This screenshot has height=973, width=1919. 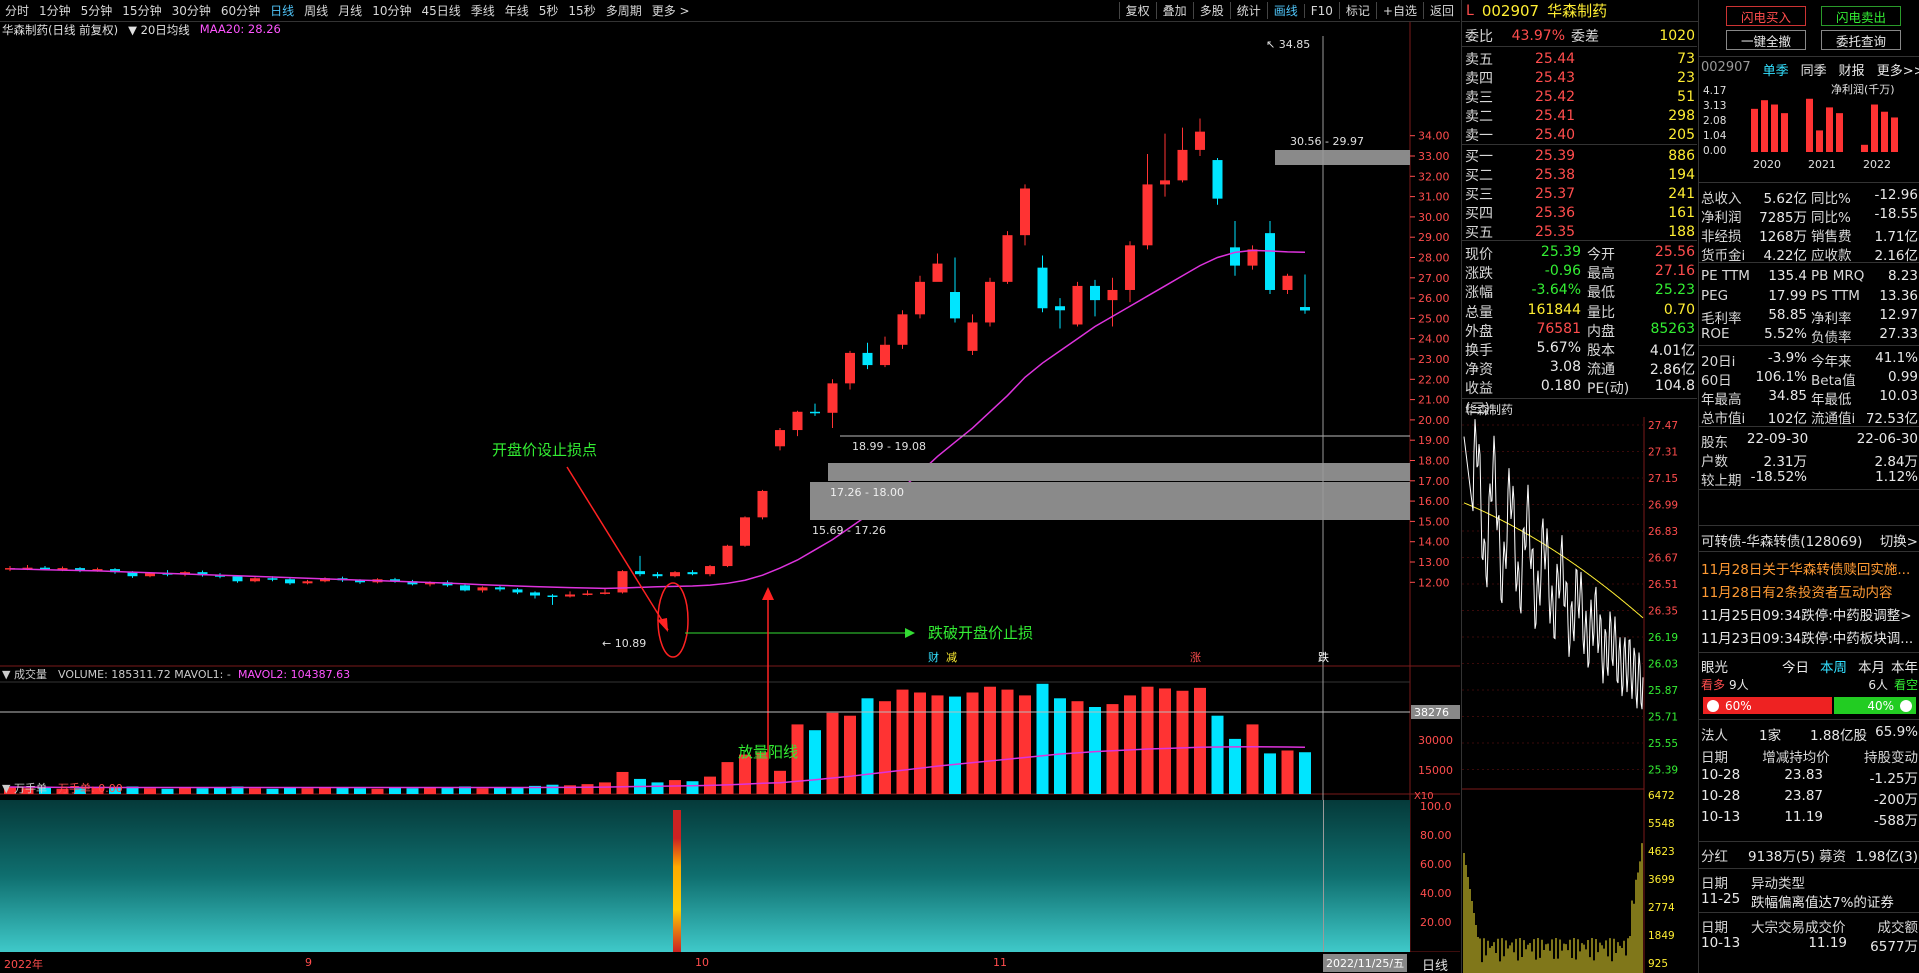 What do you see at coordinates (1781, 540) in the screenshot?
I see `bond-label: 可转债-华森转债(128069)` at bounding box center [1781, 540].